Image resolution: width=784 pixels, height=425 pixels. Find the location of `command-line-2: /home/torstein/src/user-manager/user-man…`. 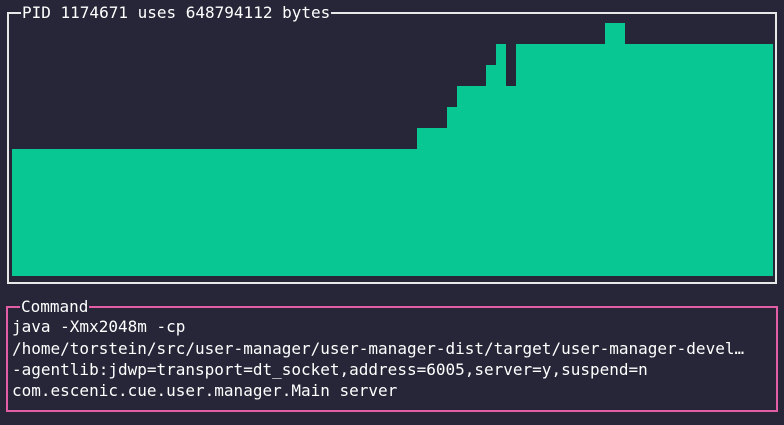

command-line-2: /home/torstein/src/user-manager/user-man… is located at coordinates (378, 348).